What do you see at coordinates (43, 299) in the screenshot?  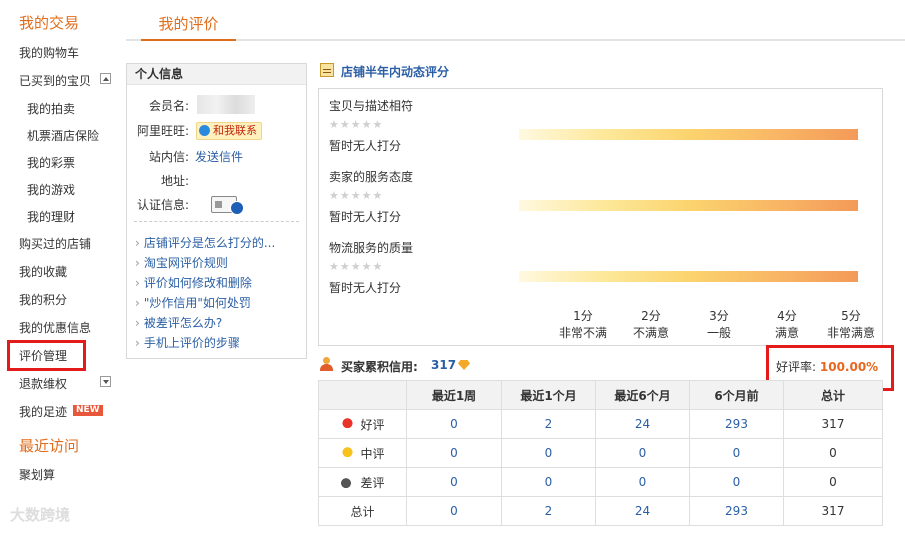 I see `sidebar-item-points: 我的积分` at bounding box center [43, 299].